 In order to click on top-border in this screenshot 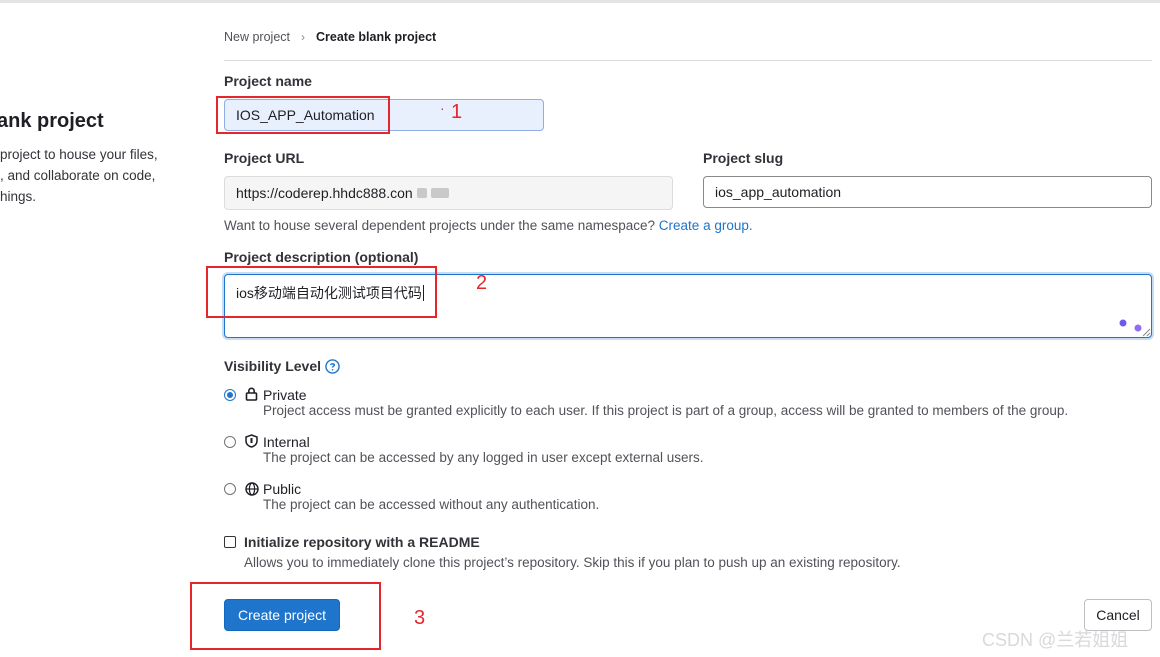, I will do `click(580, 1)`.